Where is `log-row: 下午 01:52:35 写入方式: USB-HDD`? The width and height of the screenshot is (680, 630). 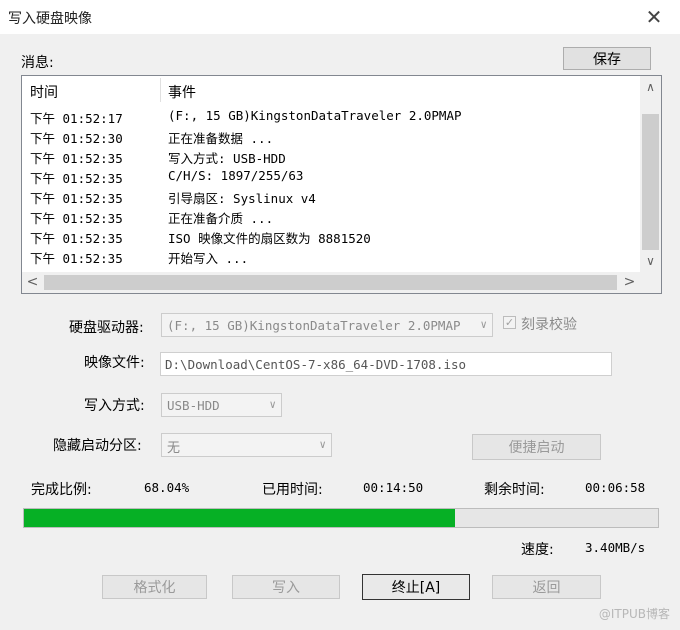 log-row: 下午 01:52:35 写入方式: USB-HDD is located at coordinates (330, 156).